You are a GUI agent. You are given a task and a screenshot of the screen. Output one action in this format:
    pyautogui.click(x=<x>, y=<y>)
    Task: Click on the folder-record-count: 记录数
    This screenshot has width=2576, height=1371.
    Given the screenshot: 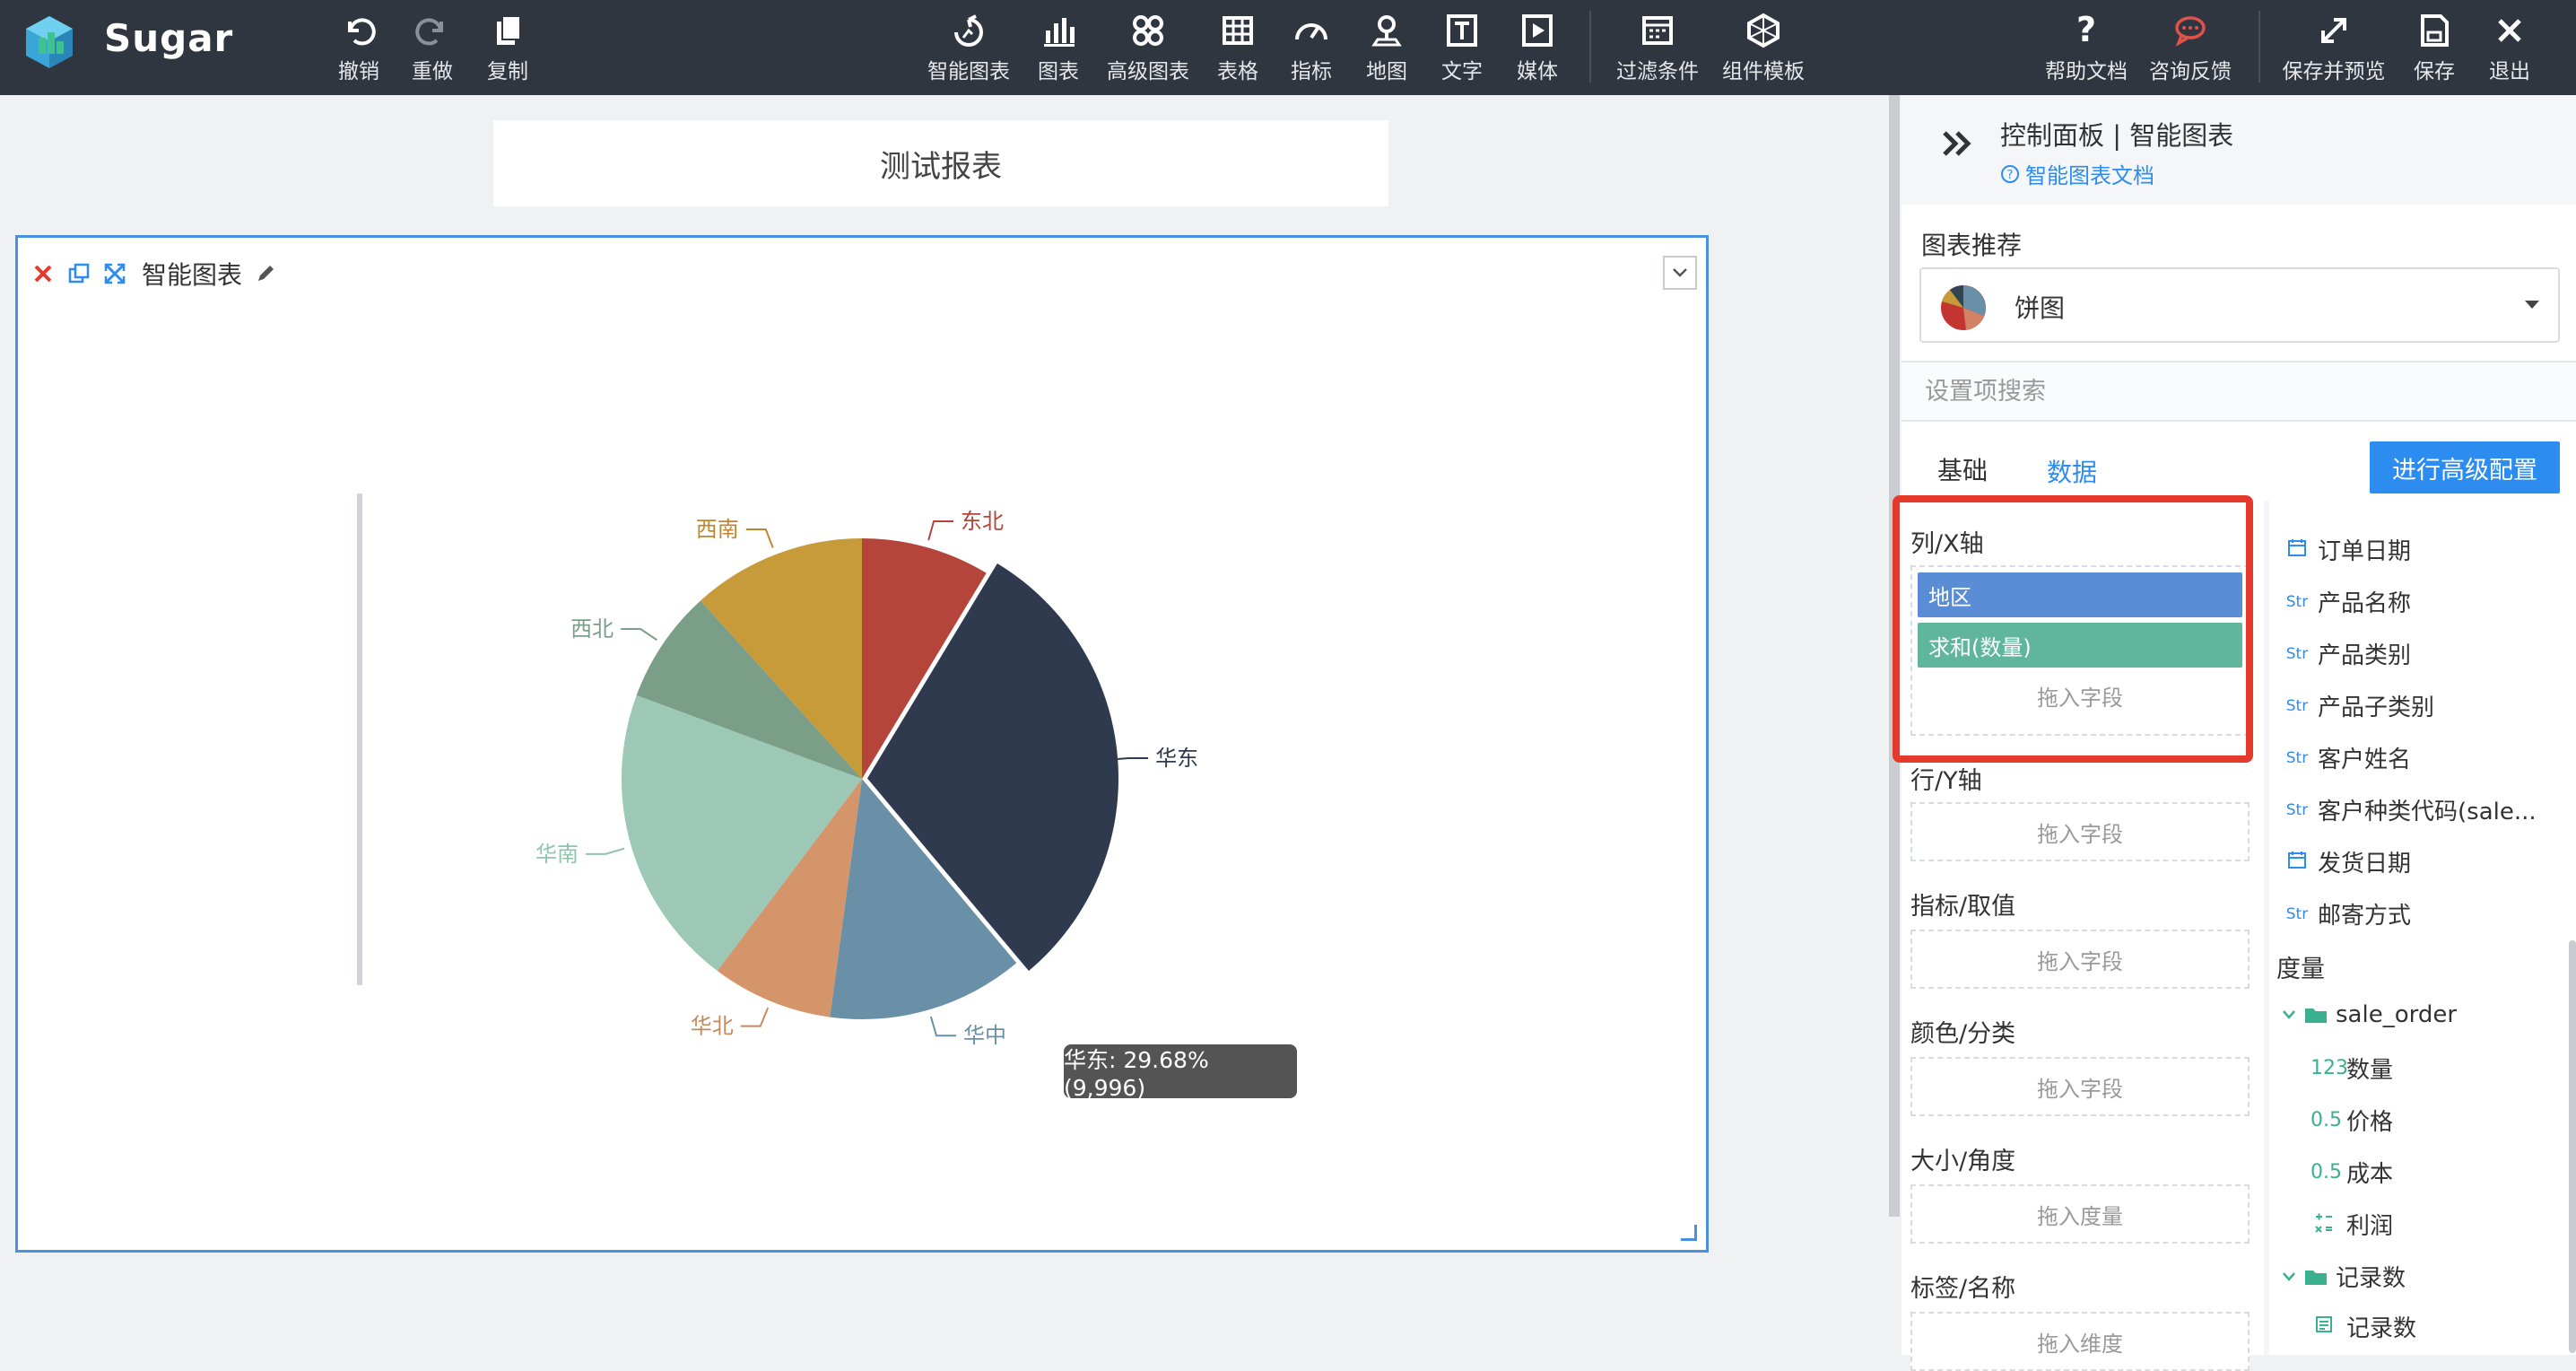 What is the action you would take?
    pyautogui.click(x=2344, y=1276)
    